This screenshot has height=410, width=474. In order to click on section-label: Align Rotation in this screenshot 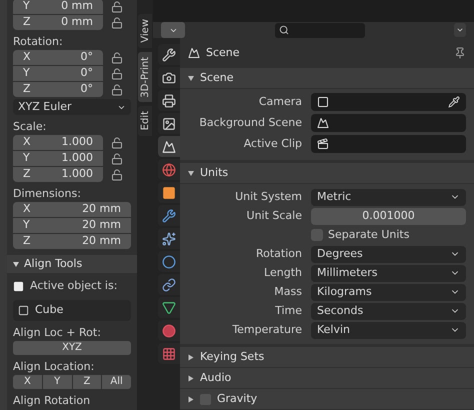, I will do `click(52, 400)`.